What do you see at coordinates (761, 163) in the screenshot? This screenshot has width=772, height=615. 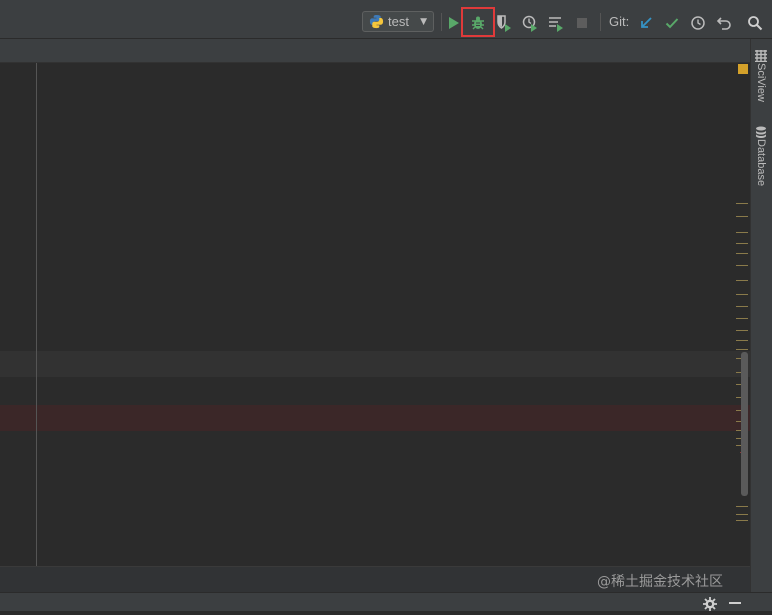 I see `database-label: Database` at bounding box center [761, 163].